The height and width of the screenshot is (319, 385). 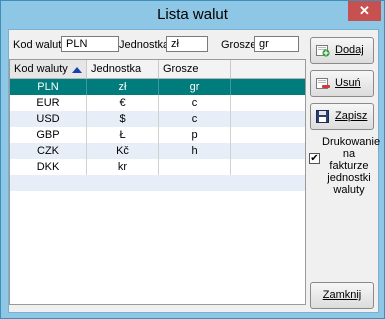 I want to click on title-bar: Lista walut ✕, so click(x=192, y=15).